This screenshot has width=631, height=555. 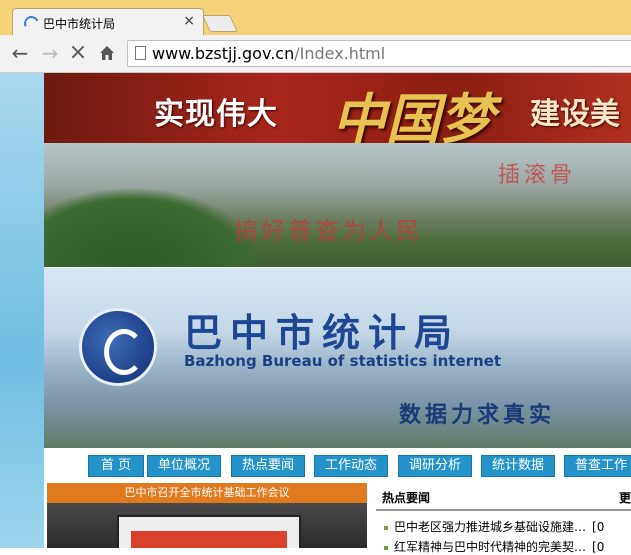 I want to click on browser-toolbar: ← → × www.bzstjj.gov.cn/Index.html, so click(x=315, y=54).